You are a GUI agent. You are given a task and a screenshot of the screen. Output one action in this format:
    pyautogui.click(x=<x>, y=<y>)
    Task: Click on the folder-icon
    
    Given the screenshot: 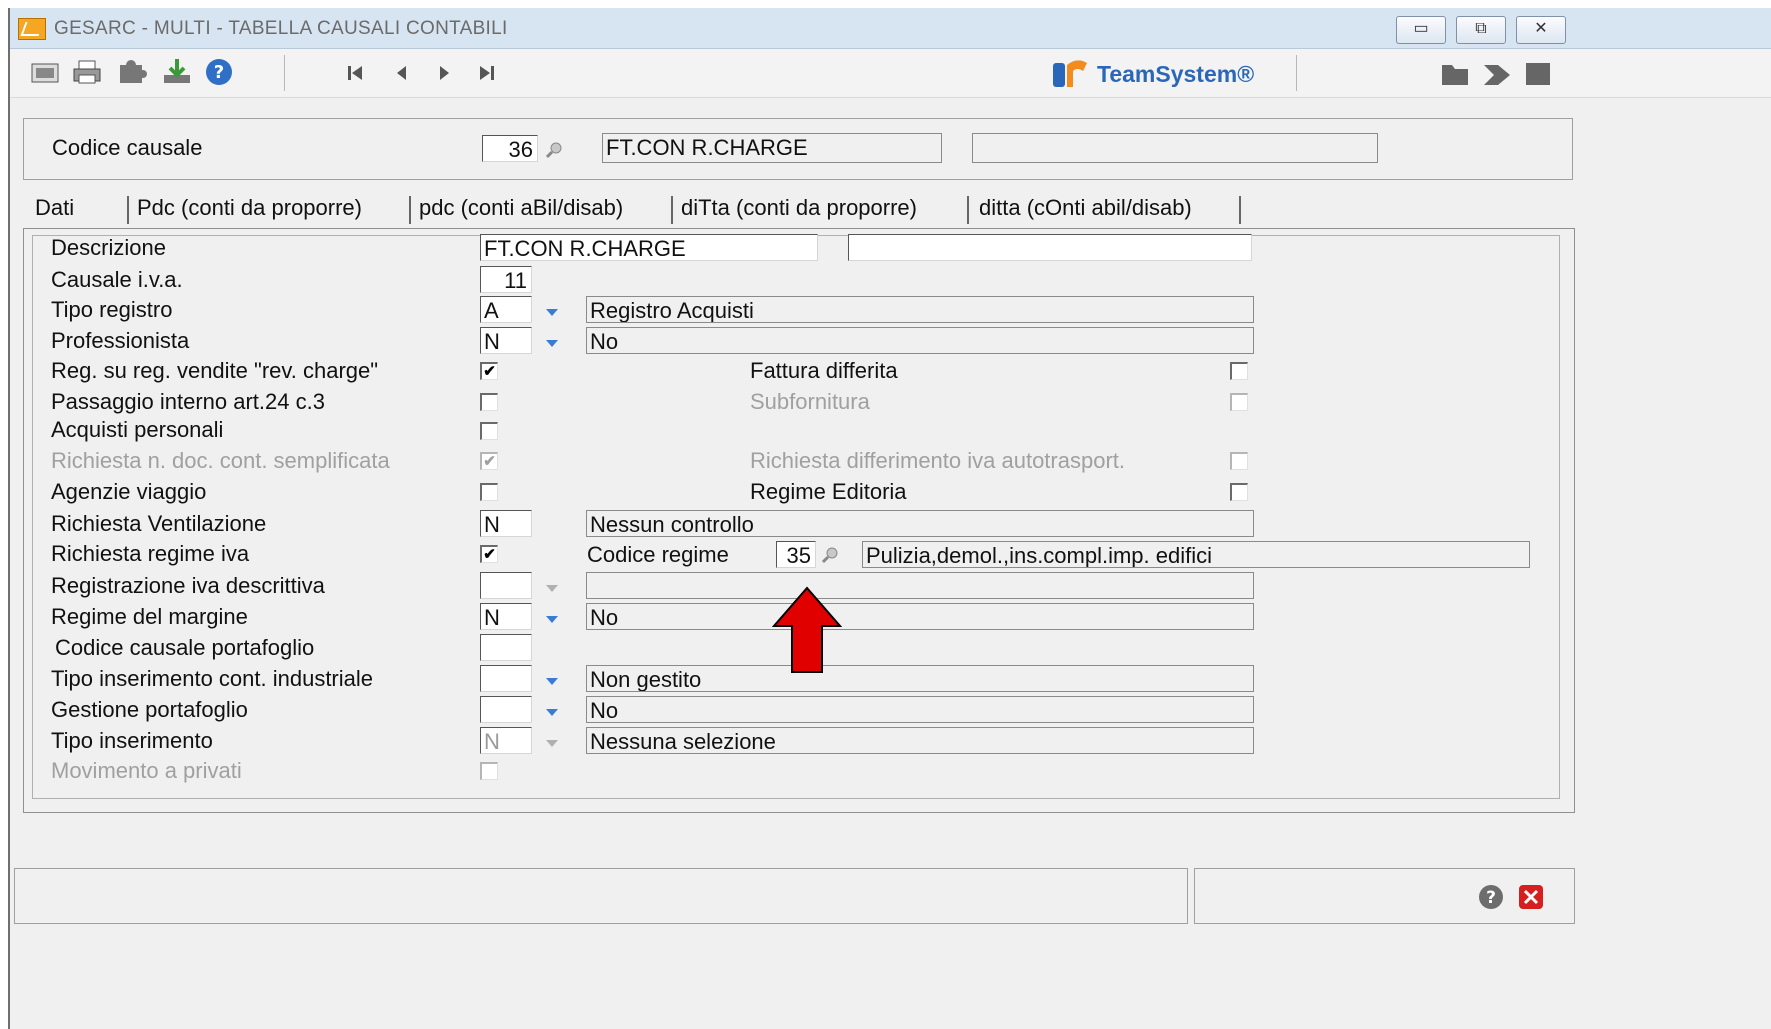 What is the action you would take?
    pyautogui.click(x=1455, y=74)
    